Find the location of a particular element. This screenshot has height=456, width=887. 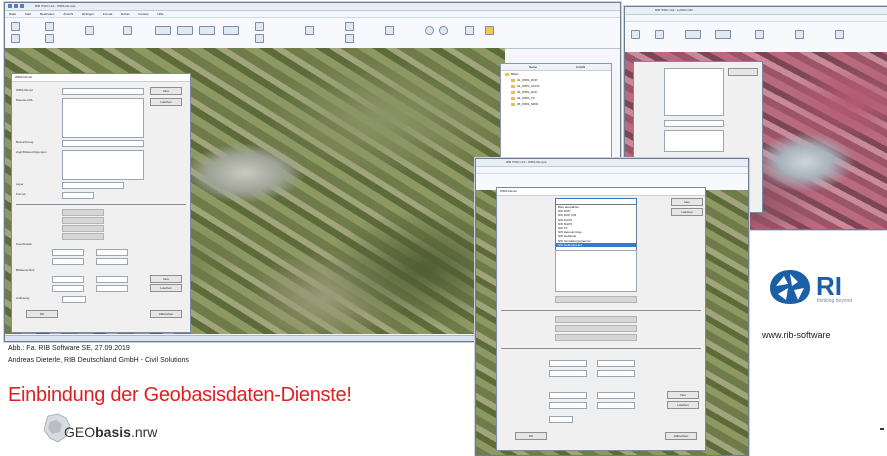

url-textarea is located at coordinates (694, 92).